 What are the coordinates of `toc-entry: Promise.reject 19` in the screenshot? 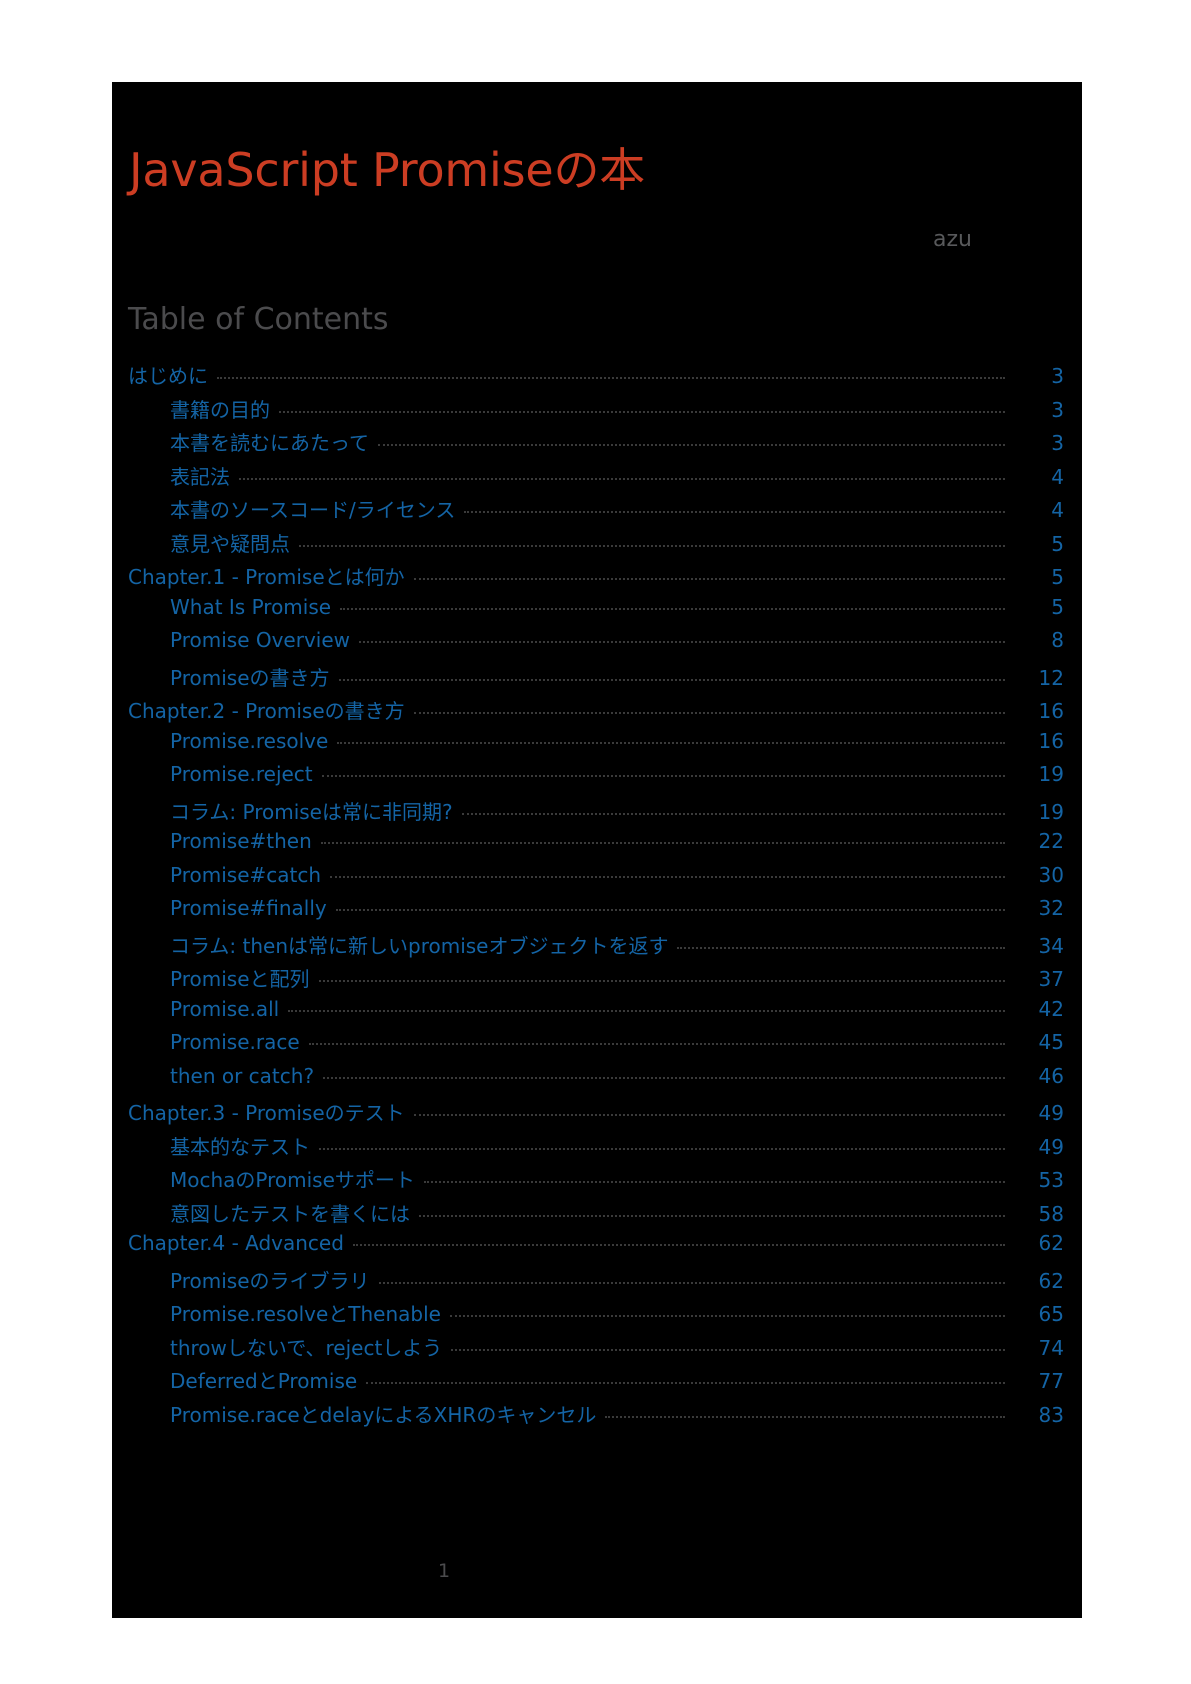 It's located at (597, 779).